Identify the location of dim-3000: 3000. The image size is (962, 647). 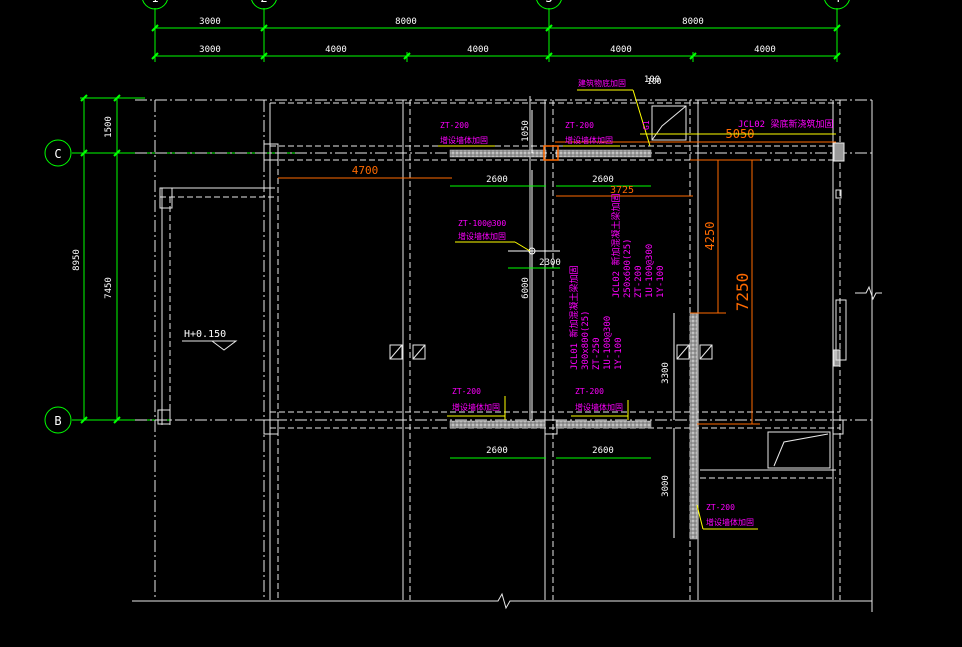
(666, 486).